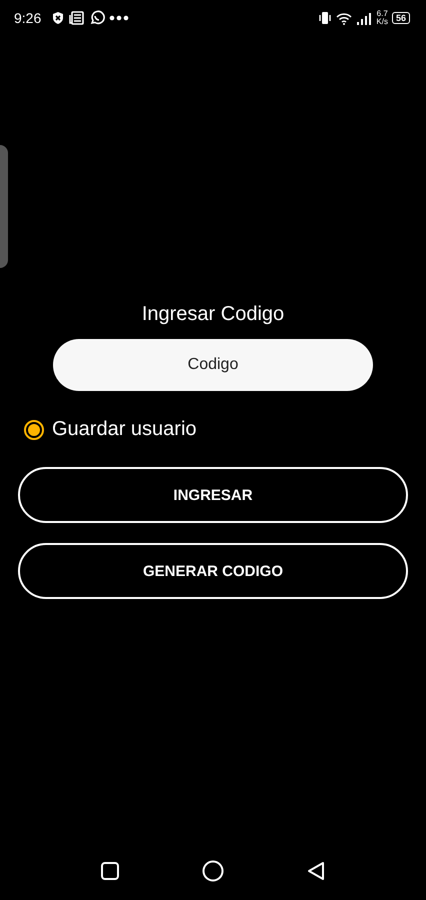  I want to click on back-icon, so click(316, 871).